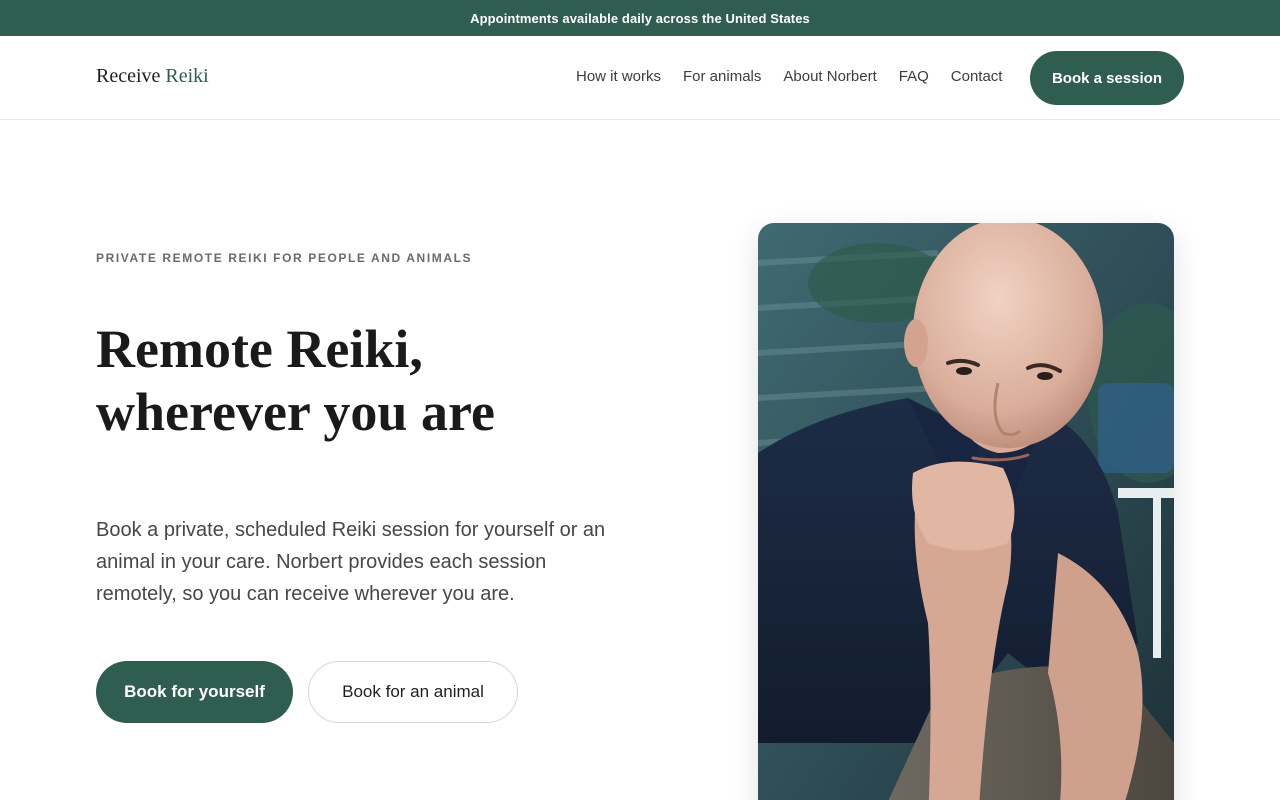  I want to click on site-logo: Receive Reiki, so click(152, 76).